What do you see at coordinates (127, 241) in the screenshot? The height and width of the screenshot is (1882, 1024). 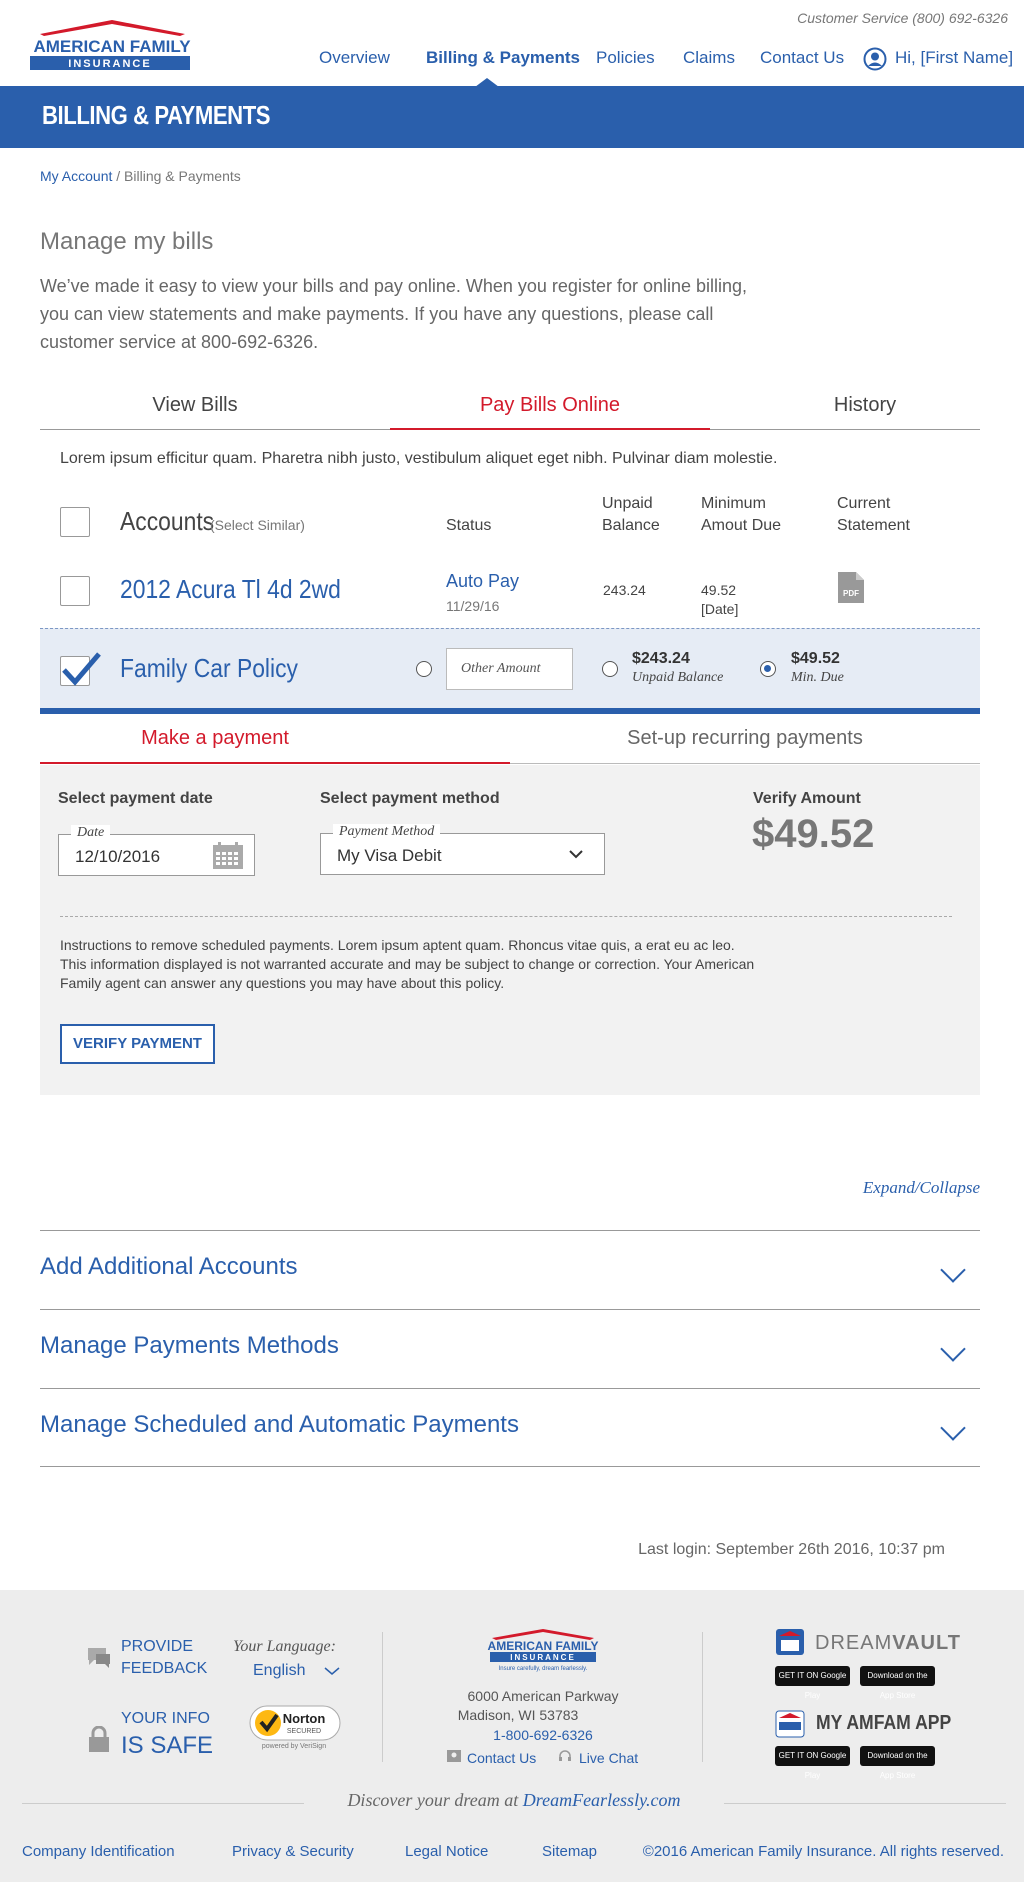 I see `section-heading: Manage my bills` at bounding box center [127, 241].